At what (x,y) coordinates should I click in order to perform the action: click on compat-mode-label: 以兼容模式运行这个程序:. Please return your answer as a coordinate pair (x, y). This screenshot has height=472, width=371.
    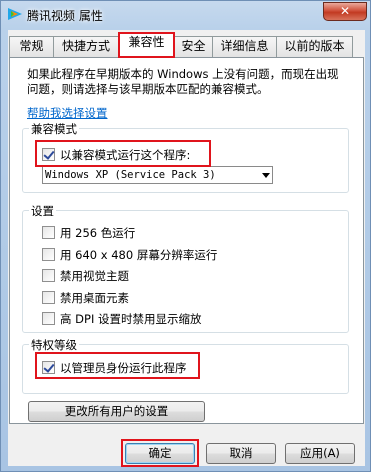
    Looking at the image, I should click on (125, 155).